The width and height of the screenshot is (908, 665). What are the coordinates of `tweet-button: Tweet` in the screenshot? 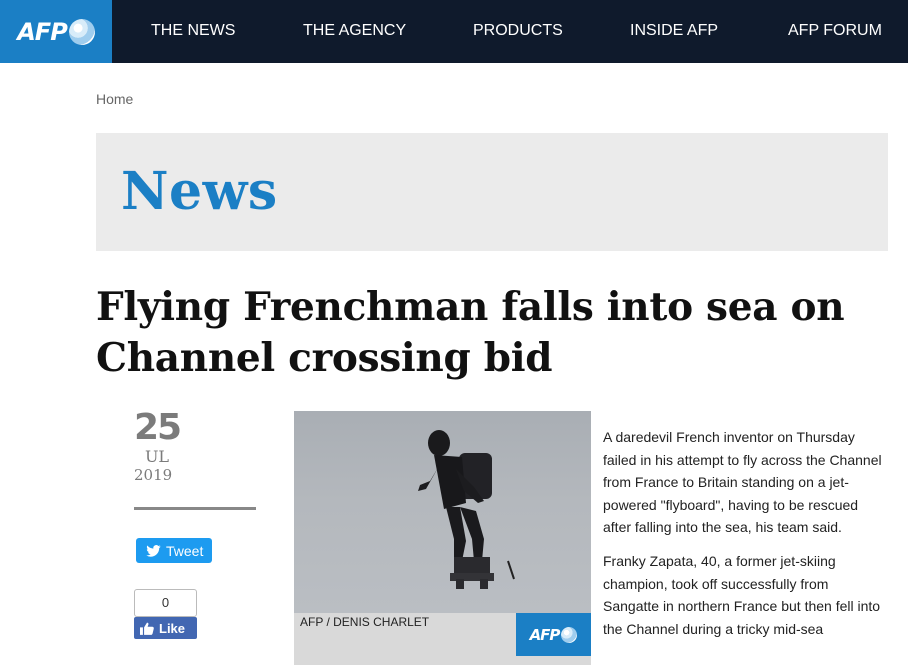 It's located at (174, 550).